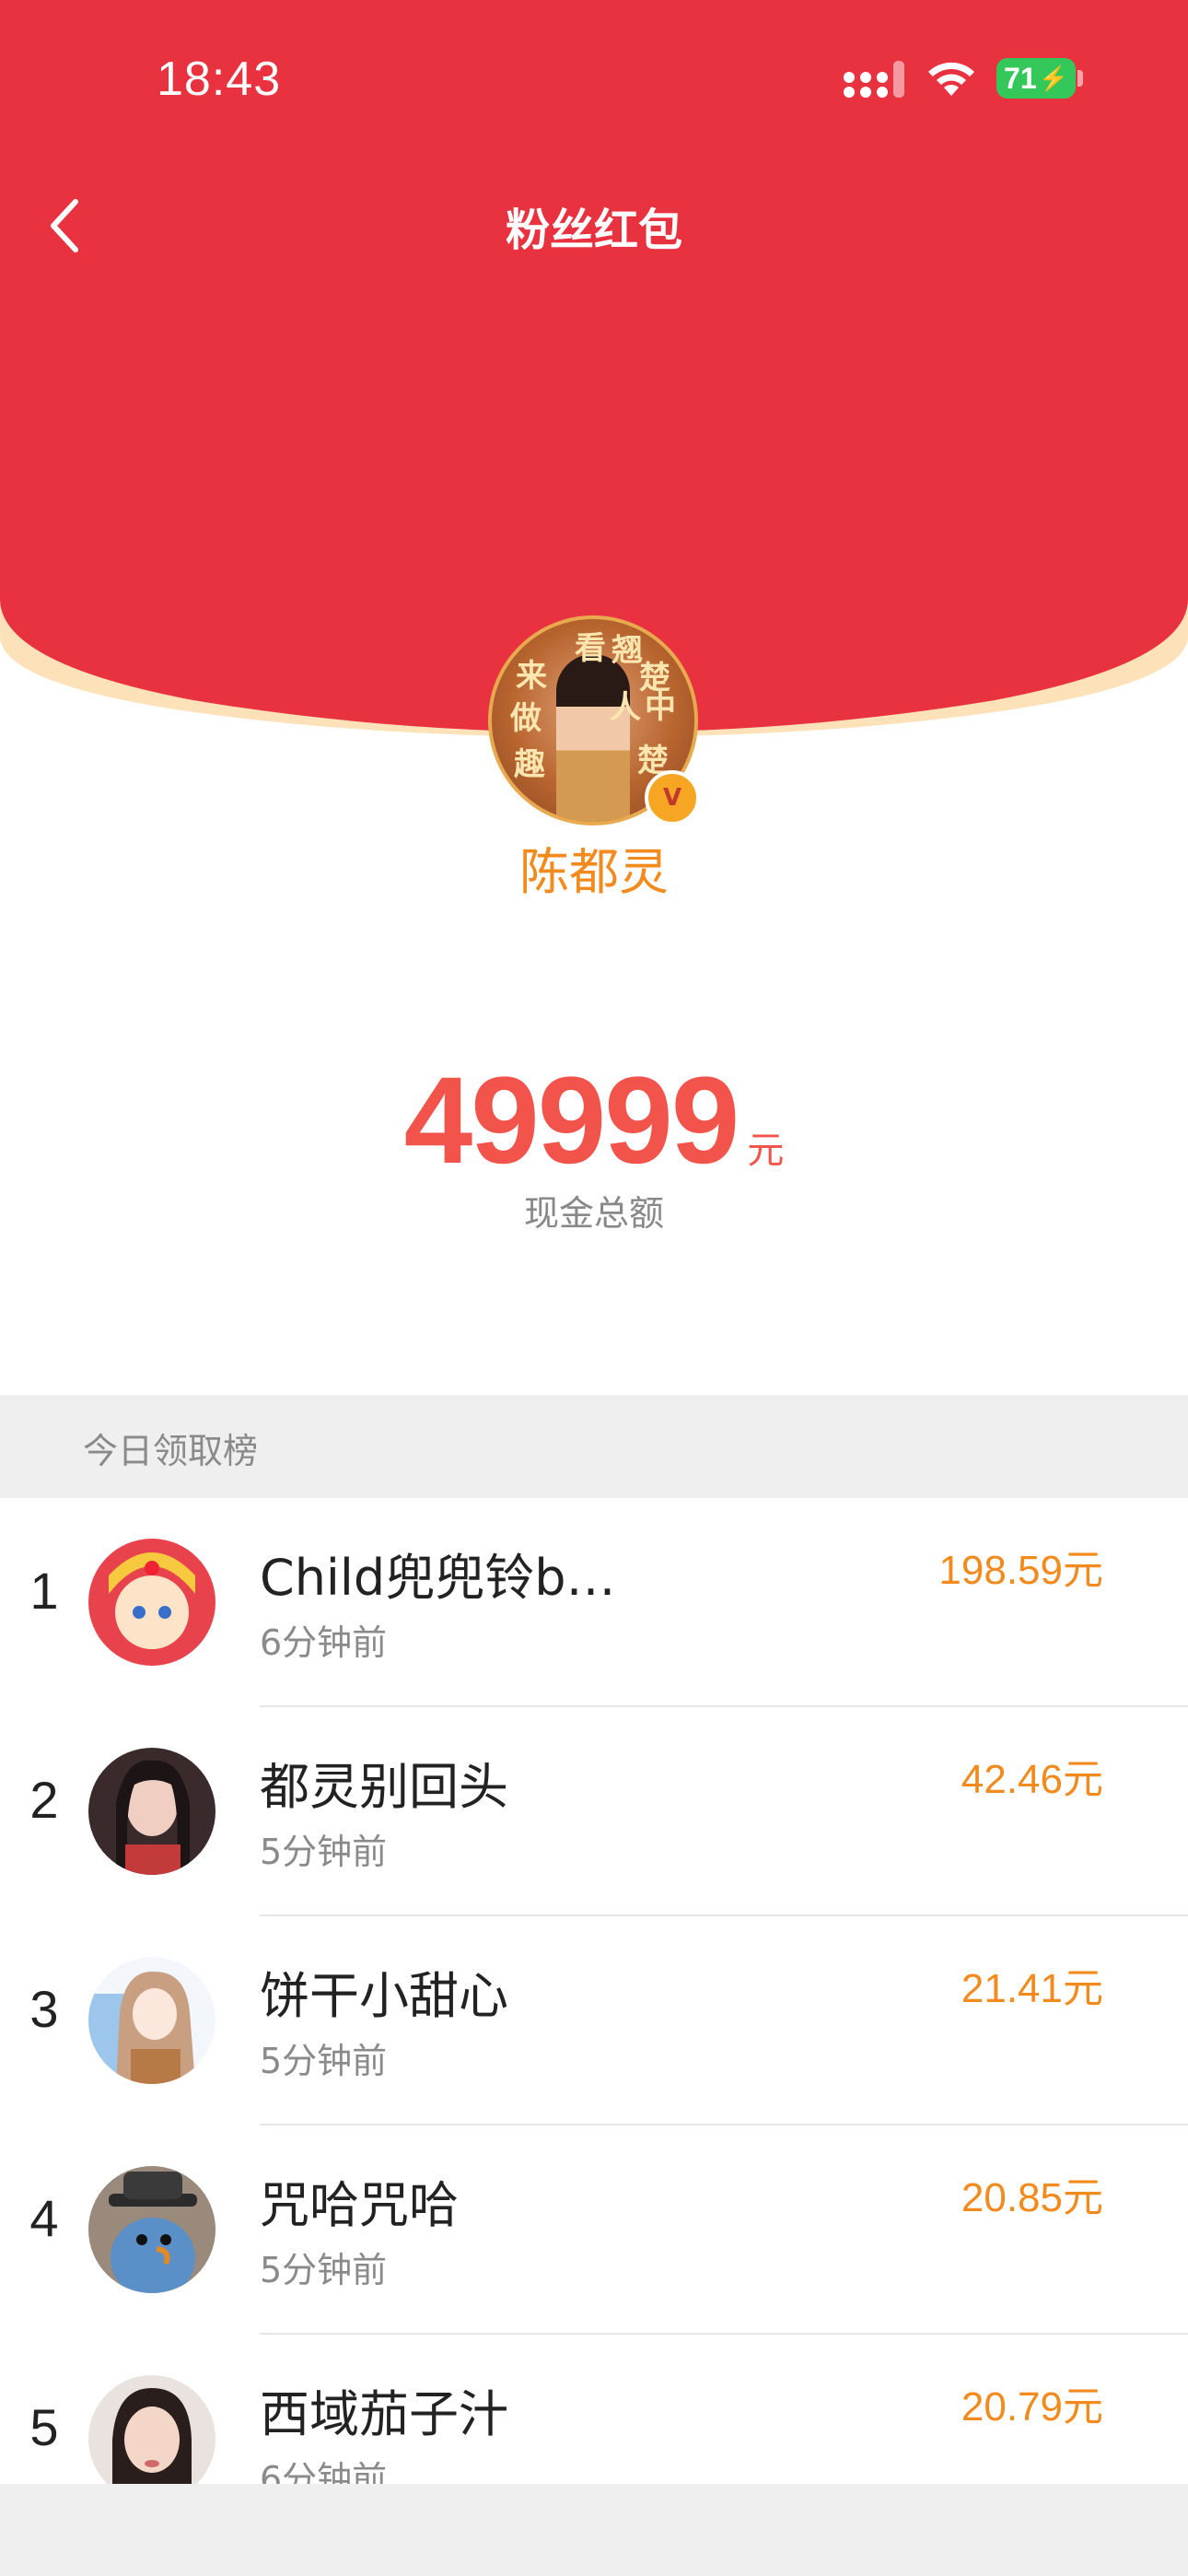 This screenshot has width=1188, height=2576. I want to click on avatar-text: 翘, so click(627, 650).